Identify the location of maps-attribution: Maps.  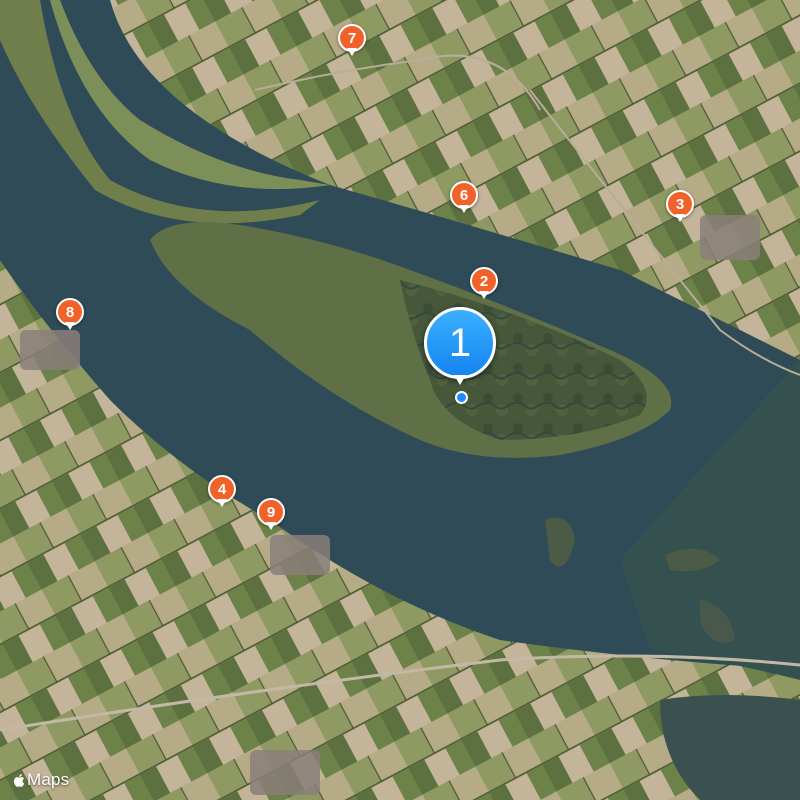
(40, 780).